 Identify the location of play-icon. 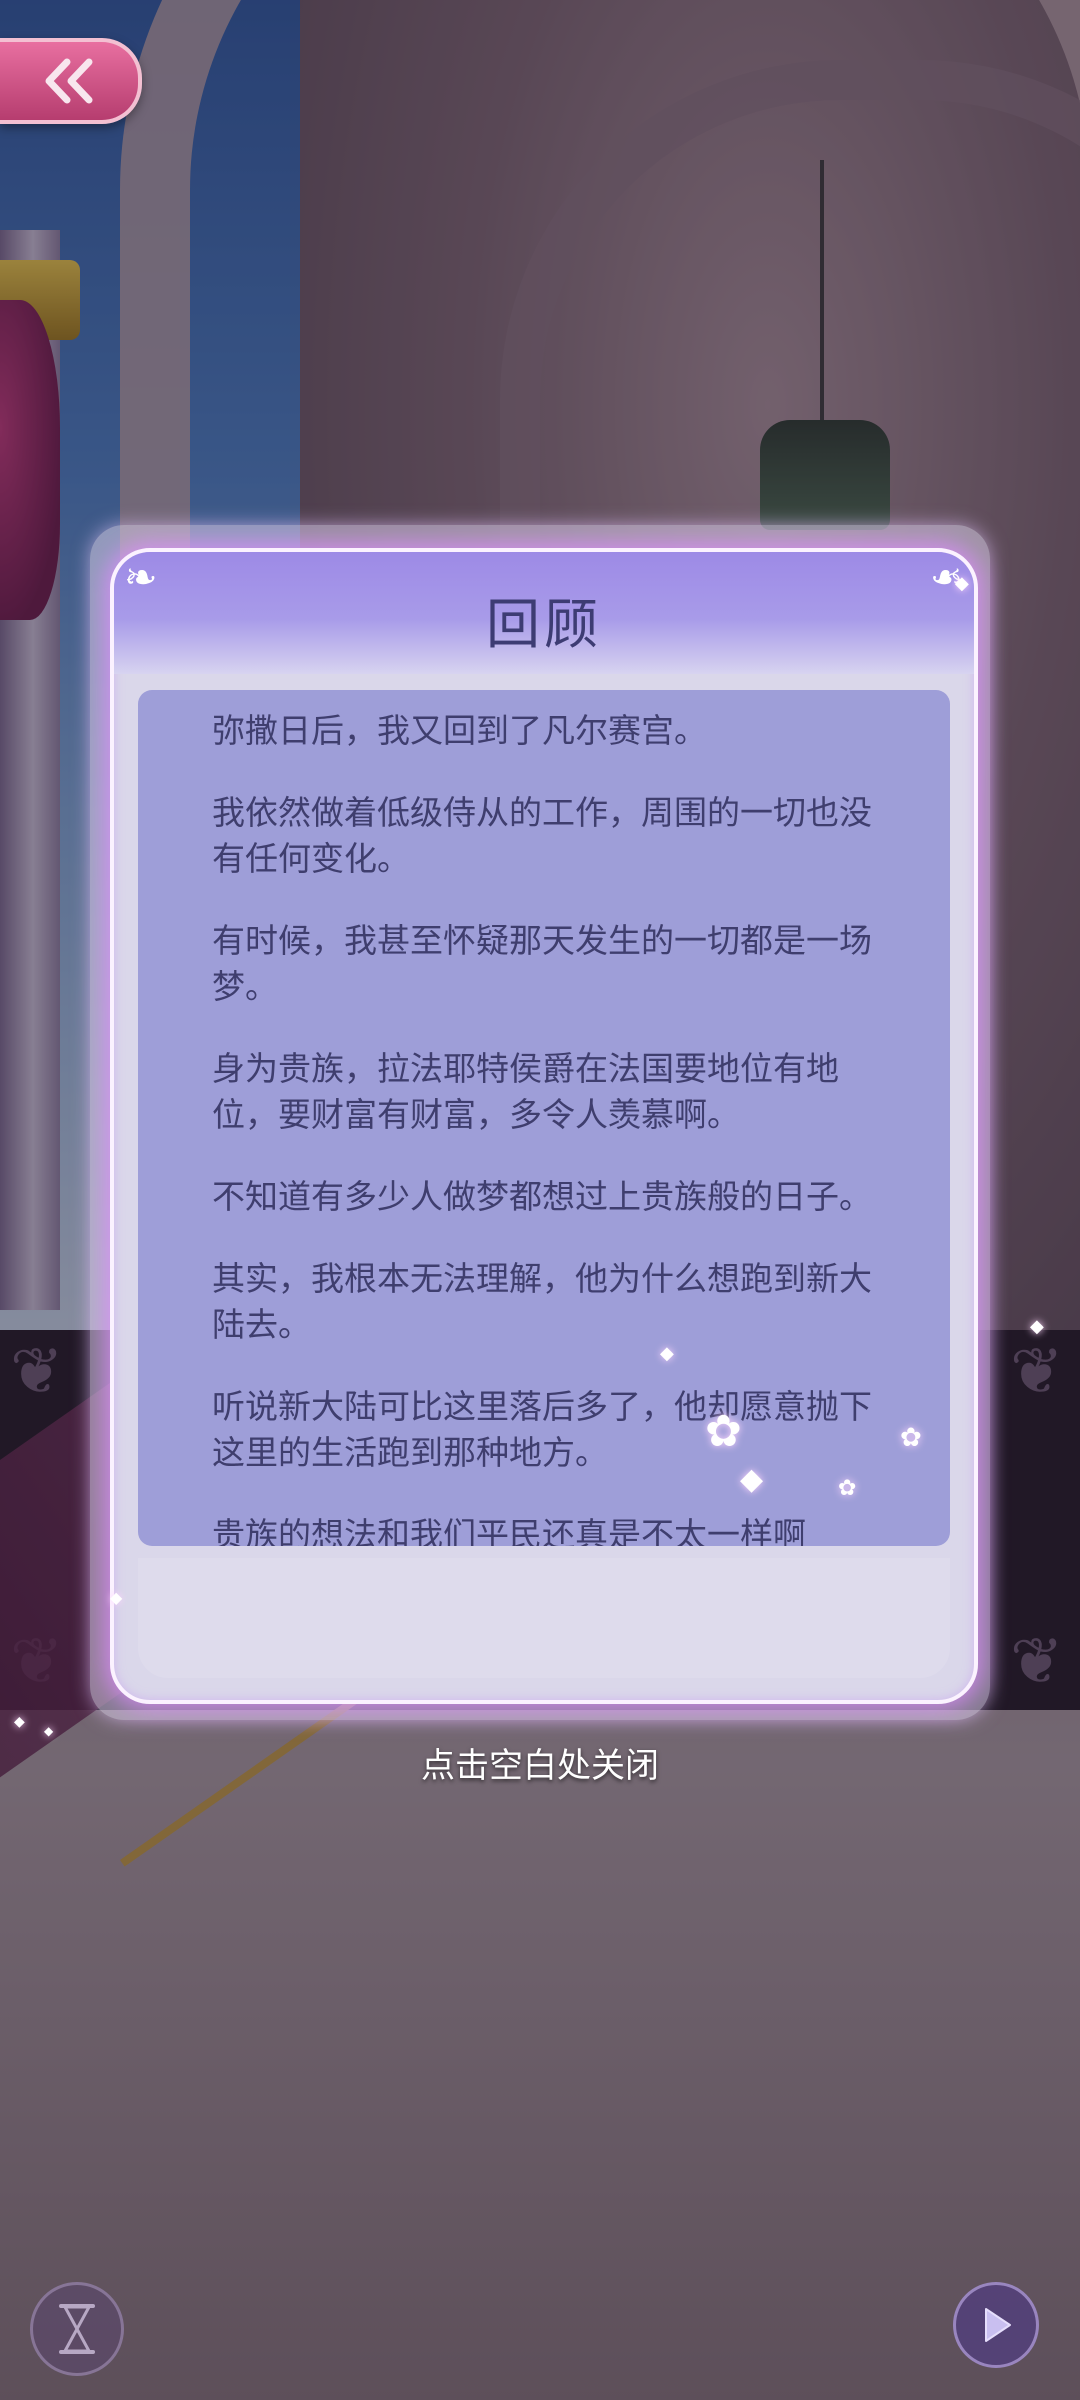
(998, 2325).